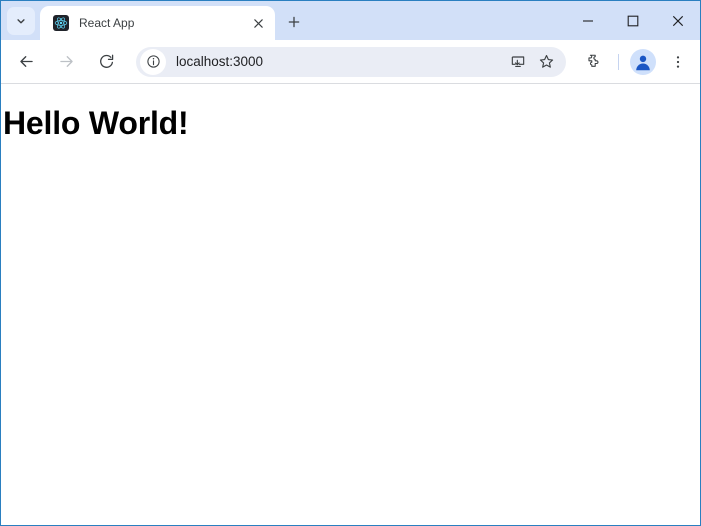 The width and height of the screenshot is (701, 526). I want to click on person-icon, so click(643, 62).